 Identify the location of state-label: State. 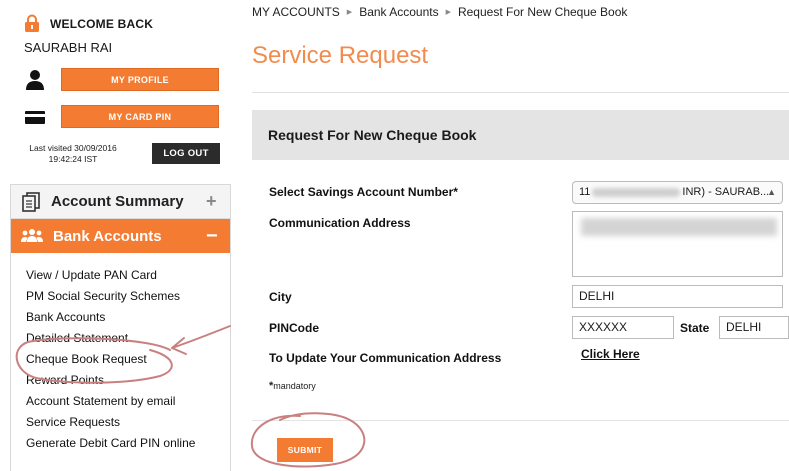
(695, 328).